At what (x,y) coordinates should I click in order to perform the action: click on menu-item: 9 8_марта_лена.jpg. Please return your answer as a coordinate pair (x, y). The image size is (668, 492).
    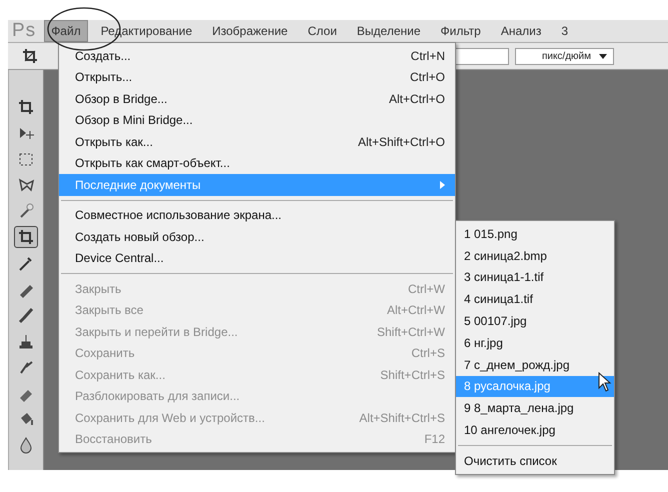
    Looking at the image, I should click on (535, 408).